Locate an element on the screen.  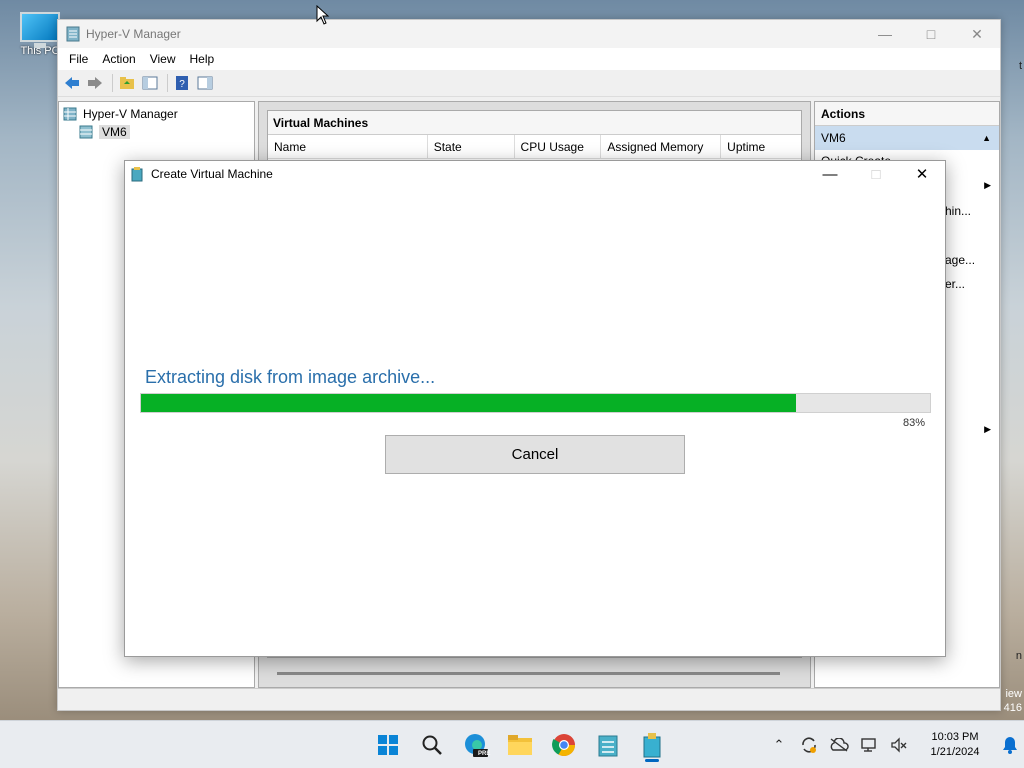
mouse-cursor-icon is located at coordinates (323, 15).